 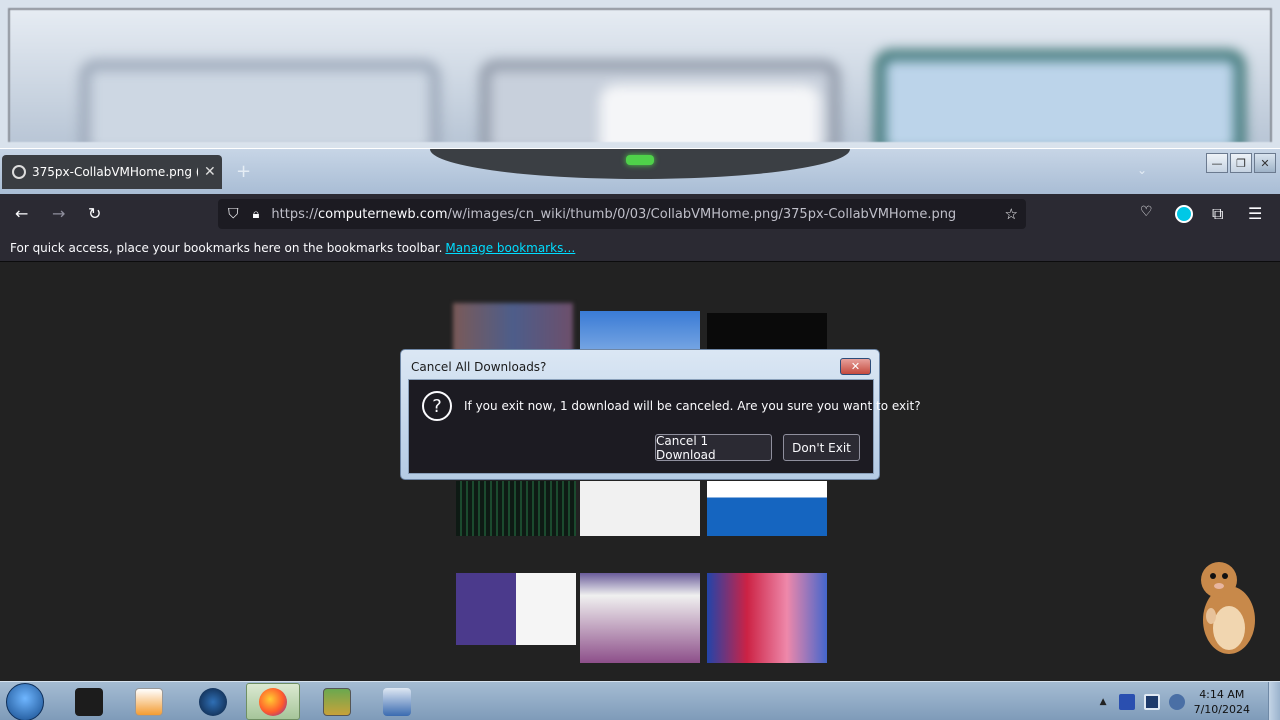 I want to click on clock-date: 7/10/2024, so click(x=1221, y=709).